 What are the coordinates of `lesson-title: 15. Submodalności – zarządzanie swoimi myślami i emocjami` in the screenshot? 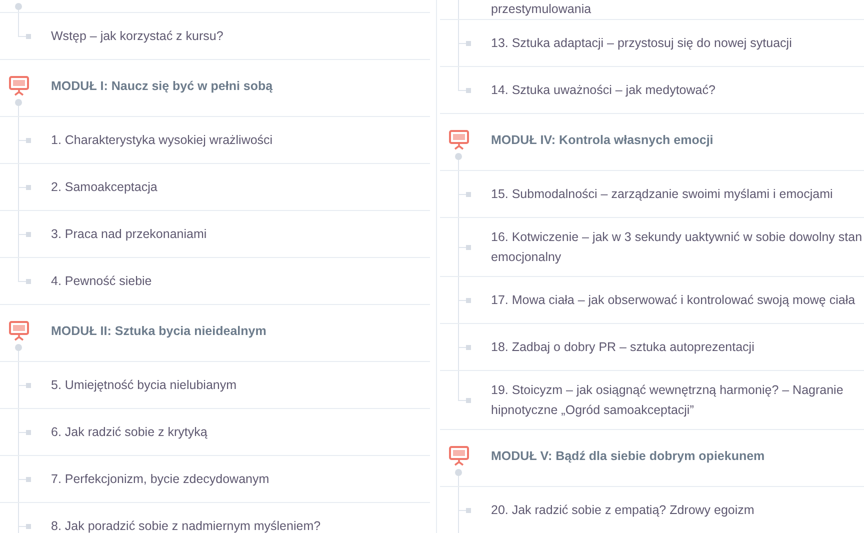 It's located at (662, 194).